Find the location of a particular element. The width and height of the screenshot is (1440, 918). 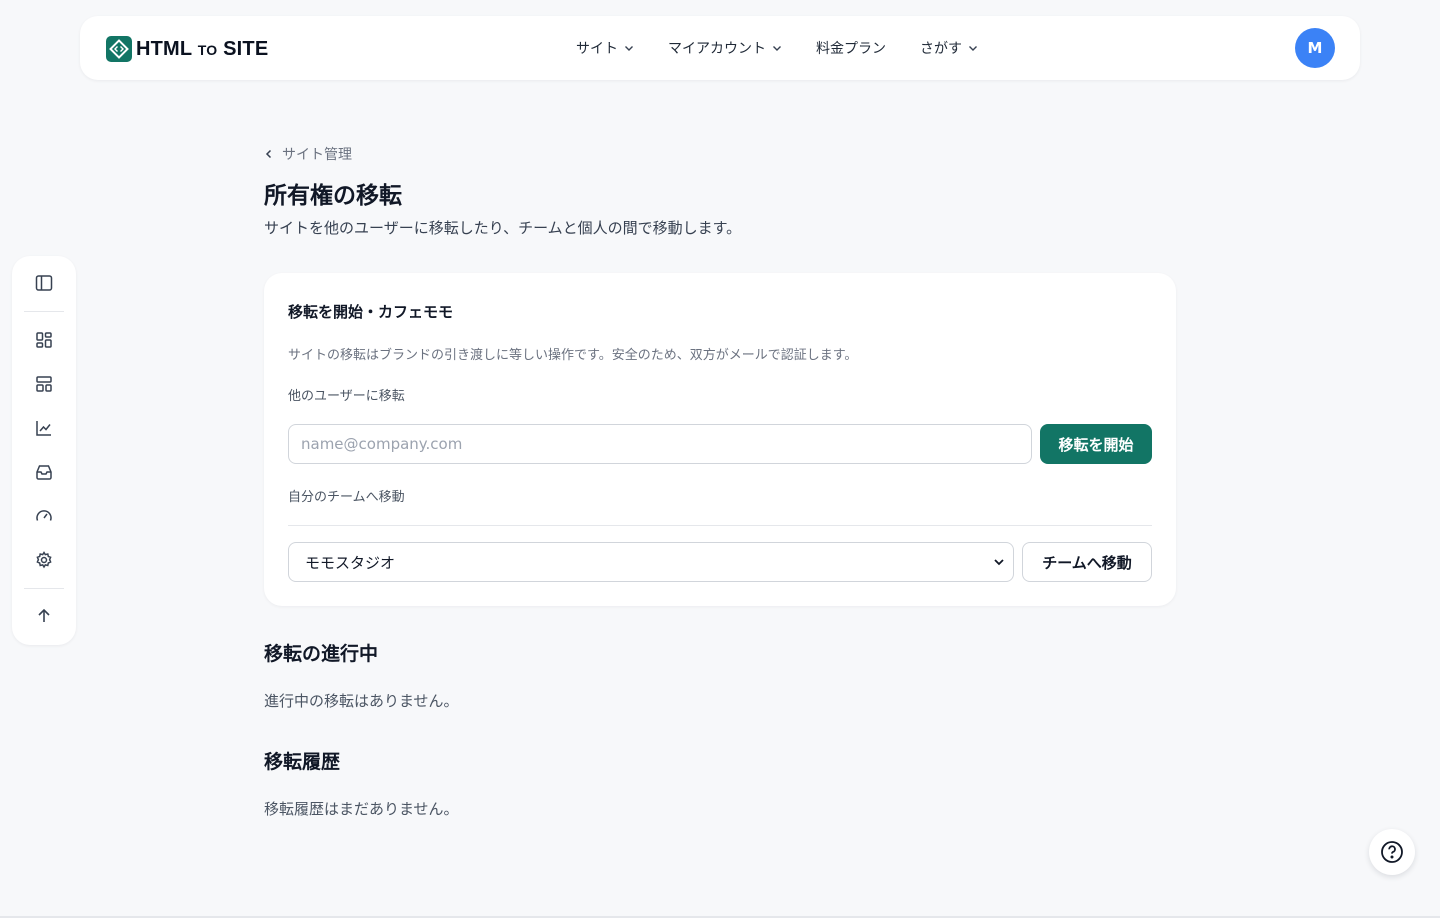

speed-icon is located at coordinates (44, 515).